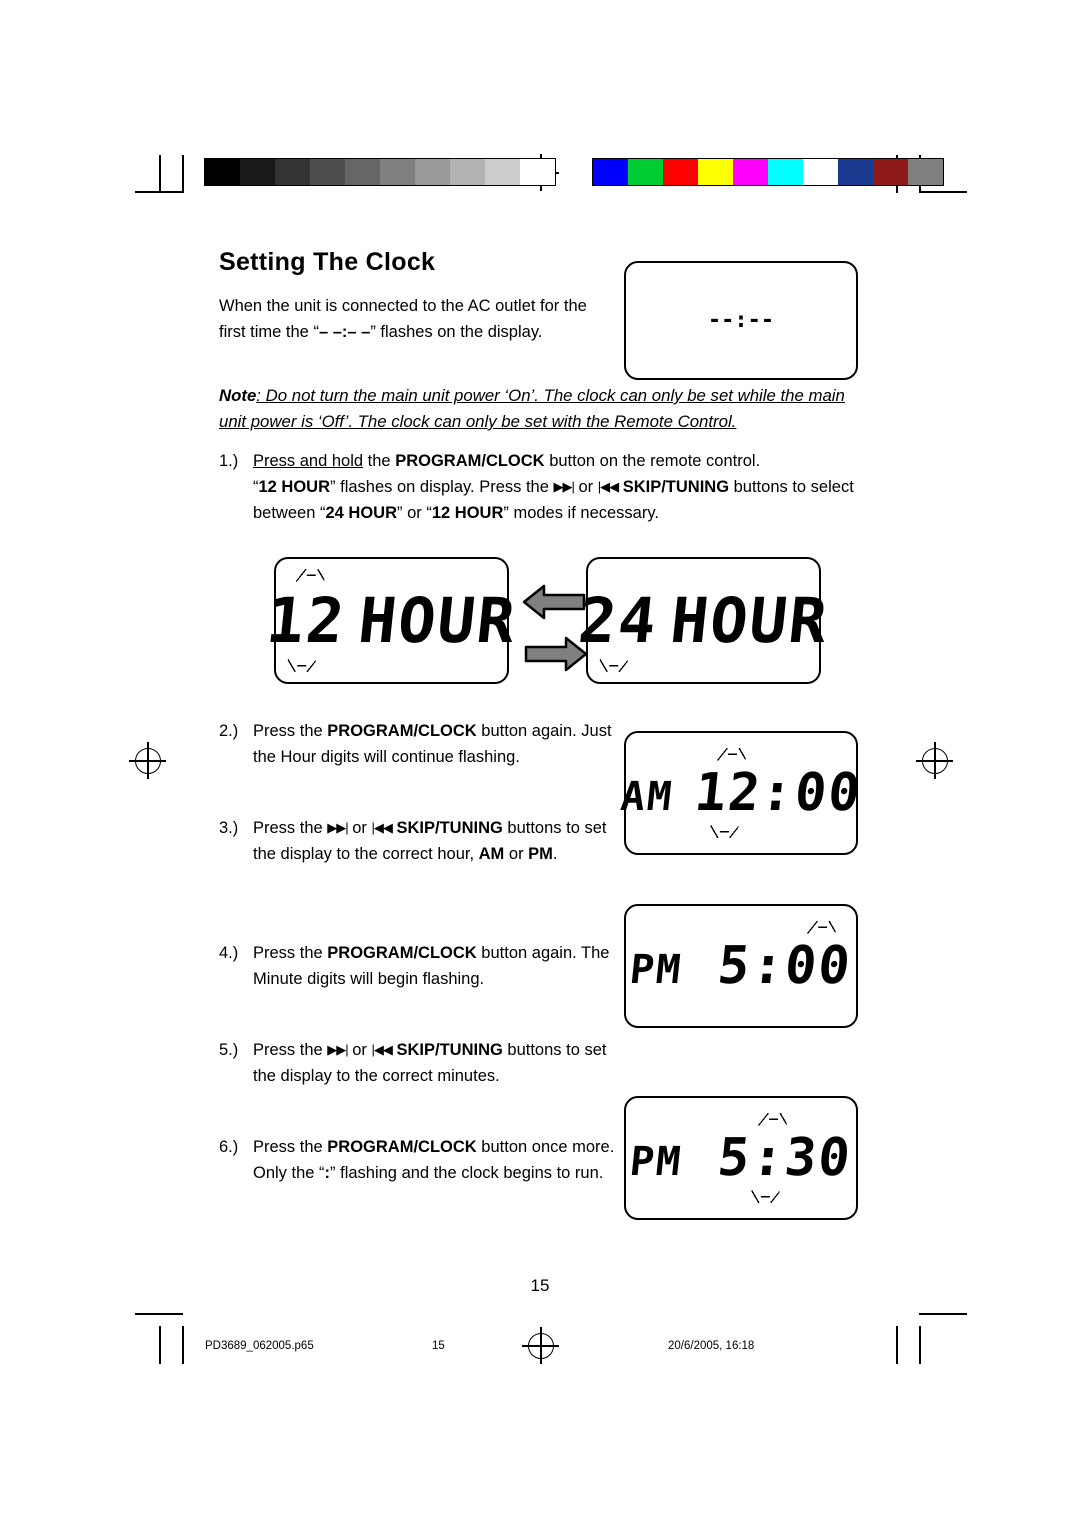 The height and width of the screenshot is (1528, 1080). I want to click on lcd-display-am-1200: AM 12:00, so click(741, 793).